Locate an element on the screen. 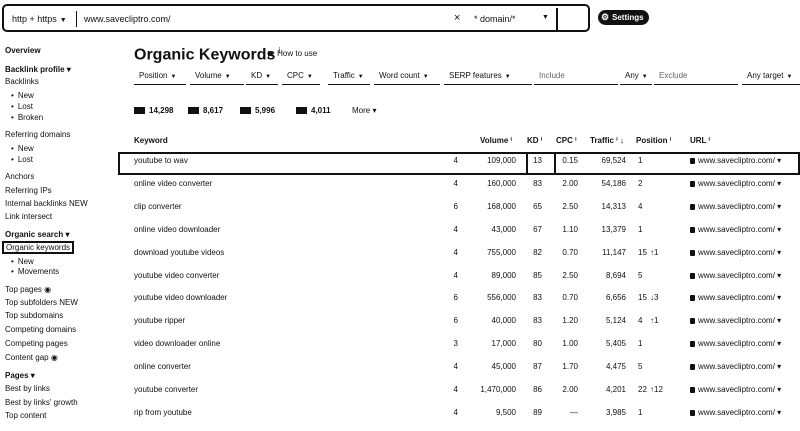 This screenshot has height=431, width=800. protocol-label: http + https is located at coordinates (34, 19).